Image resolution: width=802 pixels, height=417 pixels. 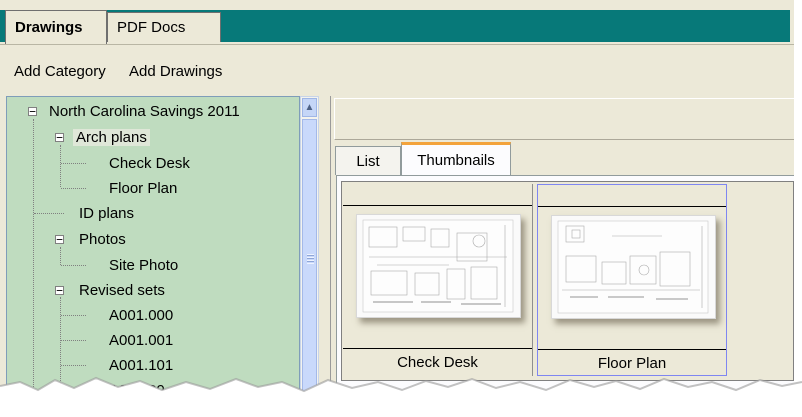 I want to click on tree-node-floor-plan: Floor Plan, so click(x=143, y=188).